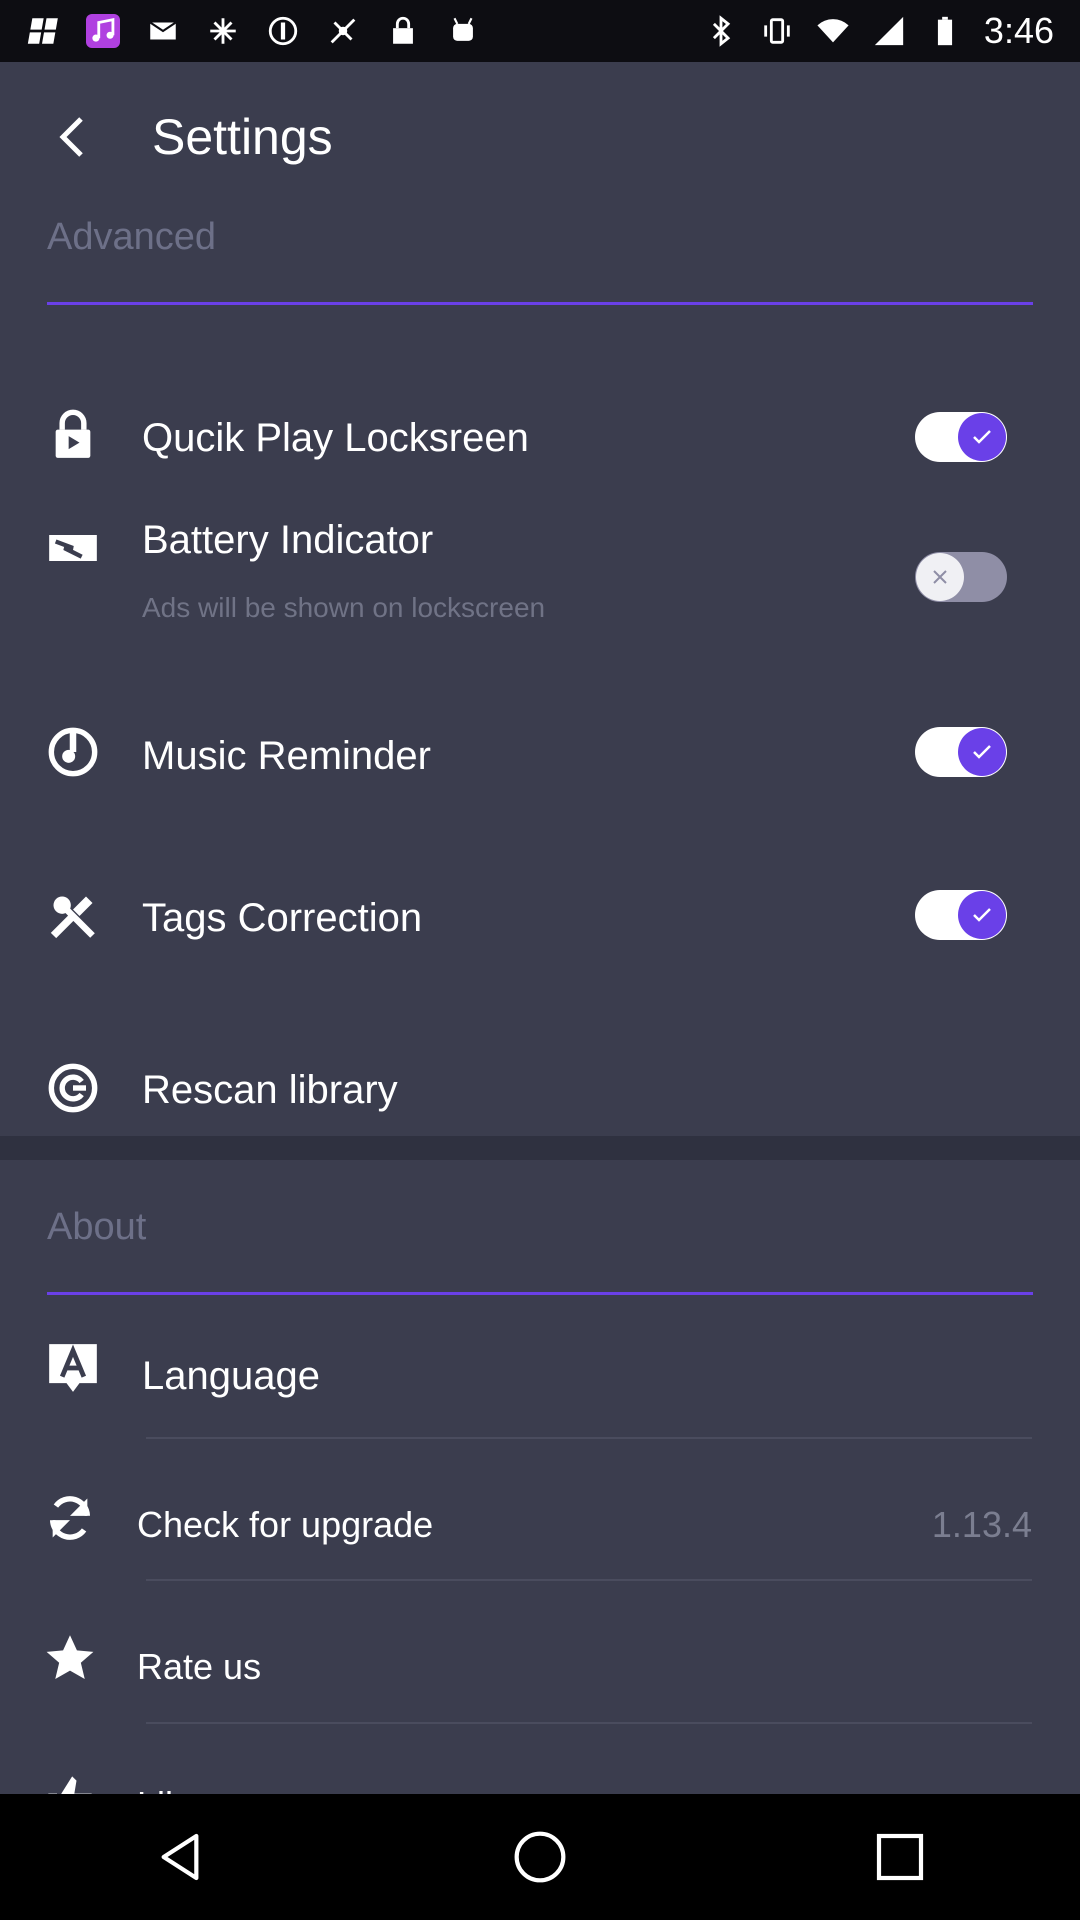 The image size is (1080, 1920). I want to click on setting-label: Qucik Play Locksreen, so click(335, 438).